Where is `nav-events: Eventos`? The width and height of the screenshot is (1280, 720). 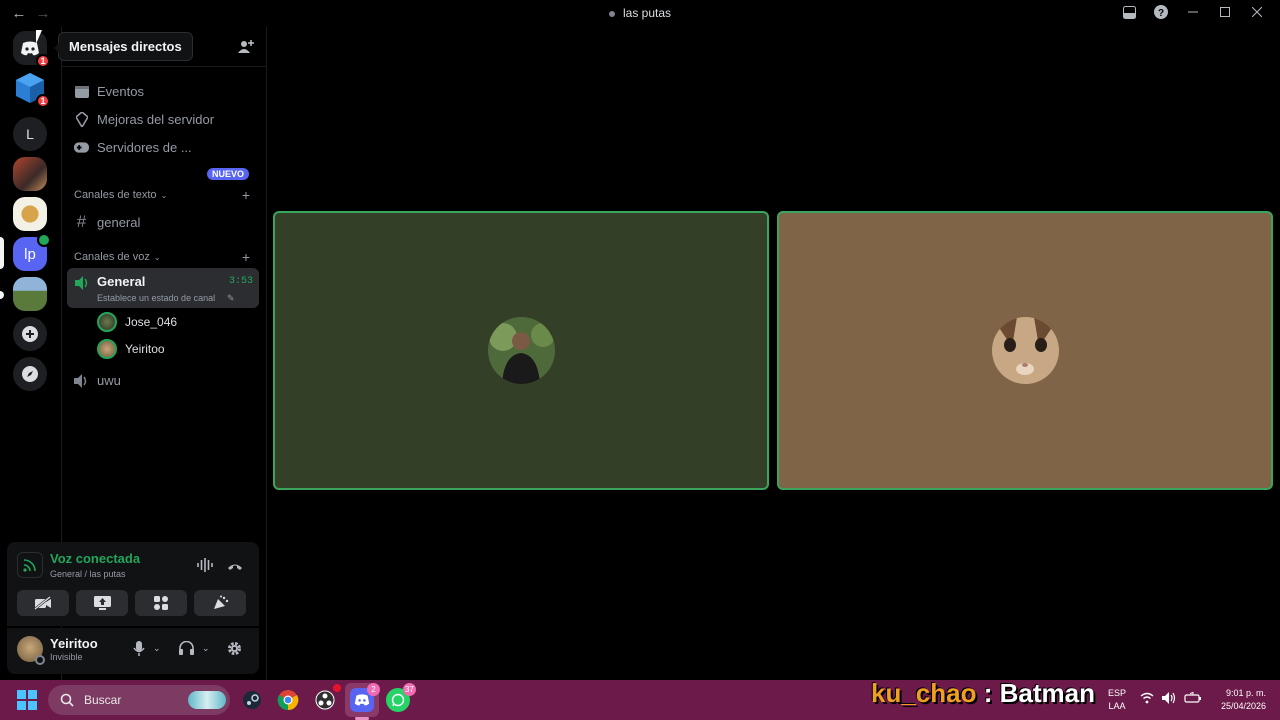
nav-events: Eventos is located at coordinates (109, 91).